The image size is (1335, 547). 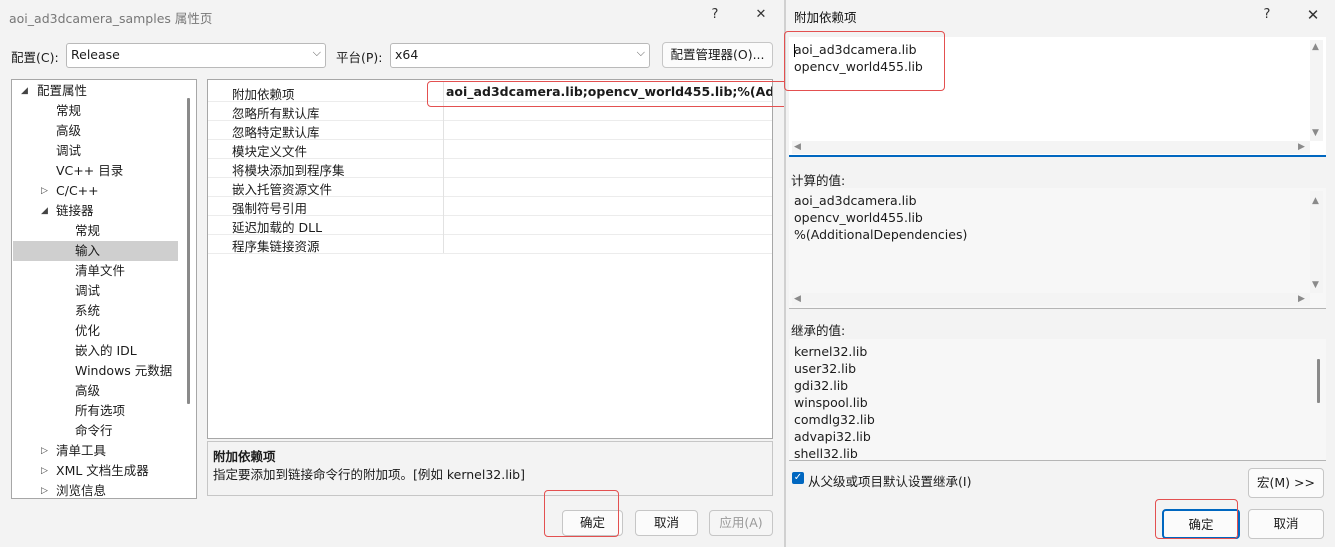 I want to click on property-row: 嵌入托管资源文件, so click(x=490, y=187).